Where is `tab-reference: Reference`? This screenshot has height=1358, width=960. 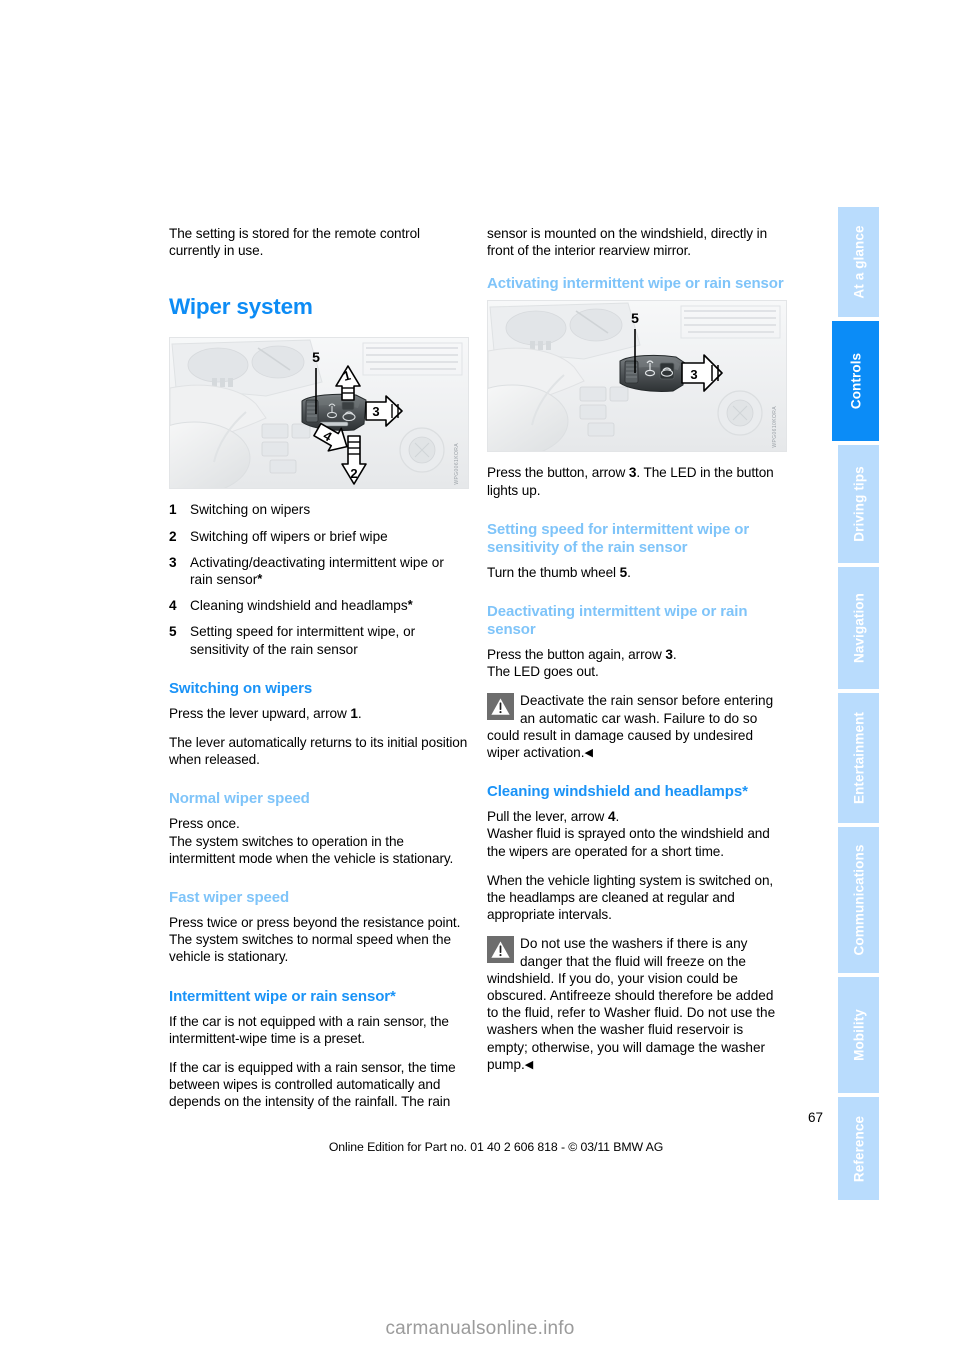 tab-reference: Reference is located at coordinates (858, 1148).